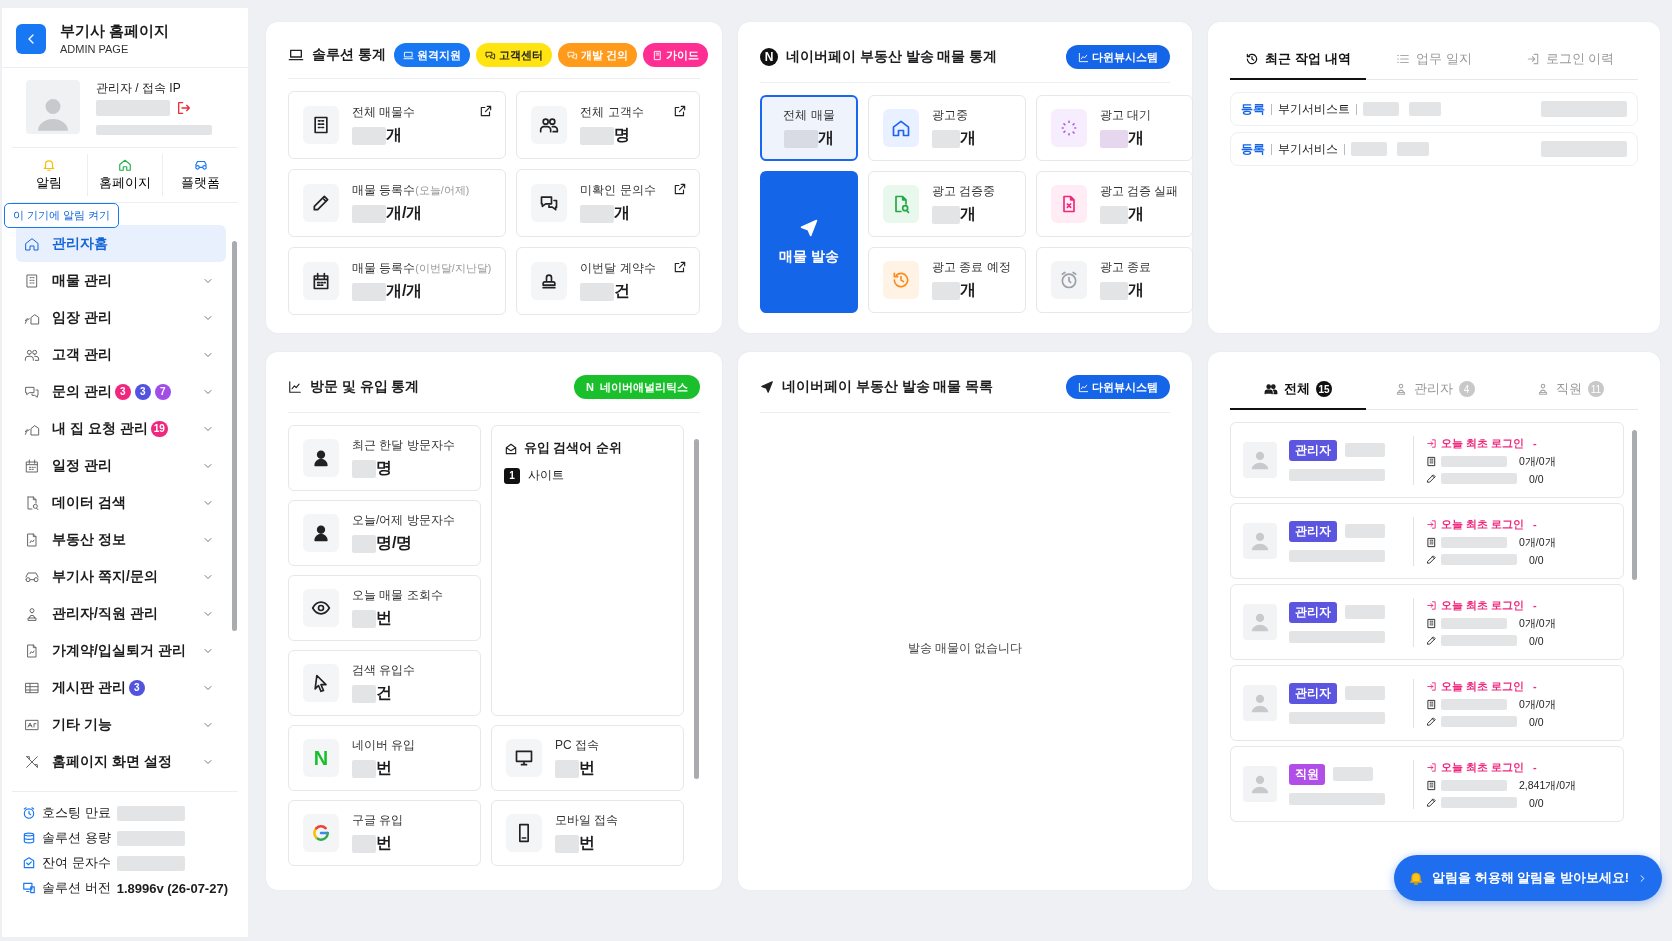 This screenshot has height=941, width=1672. I want to click on stat-card: 매물 등록수(오늘/어제) 개/개, so click(397, 203).